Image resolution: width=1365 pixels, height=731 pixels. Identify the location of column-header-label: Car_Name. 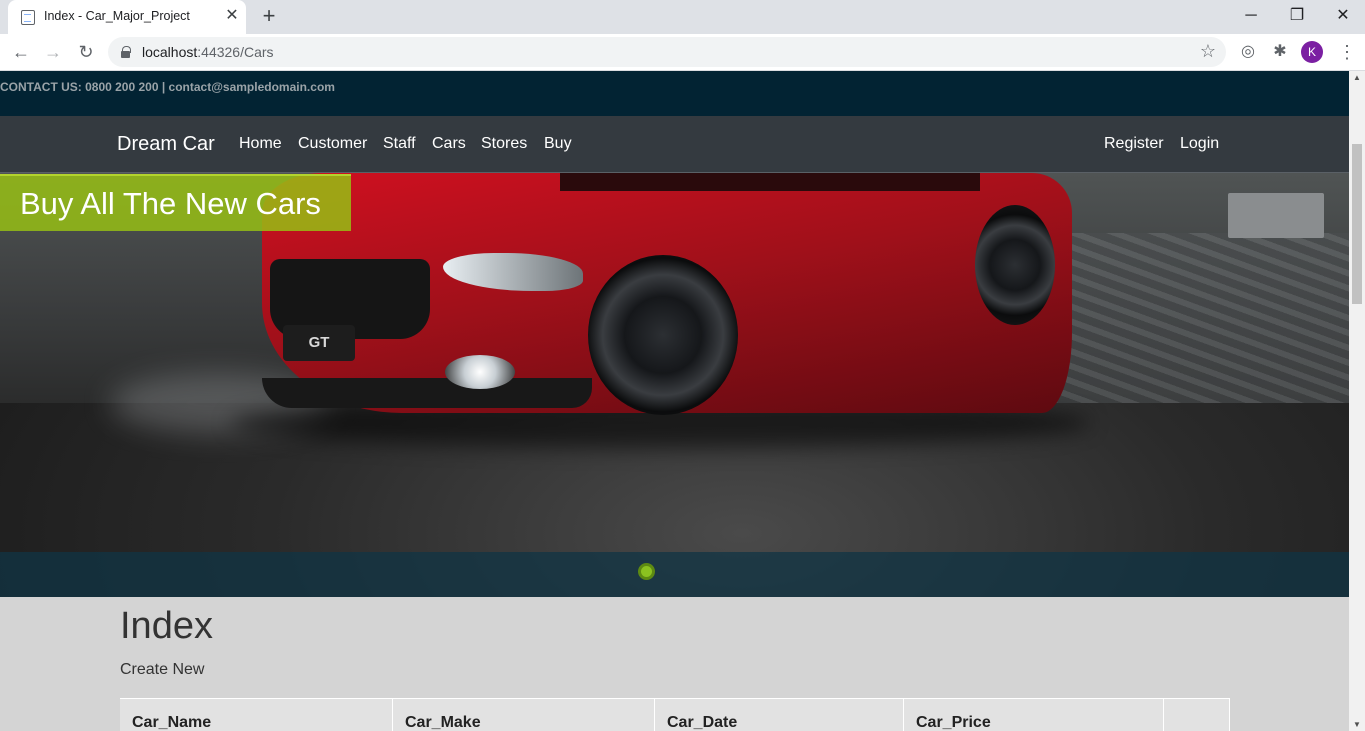
(172, 722).